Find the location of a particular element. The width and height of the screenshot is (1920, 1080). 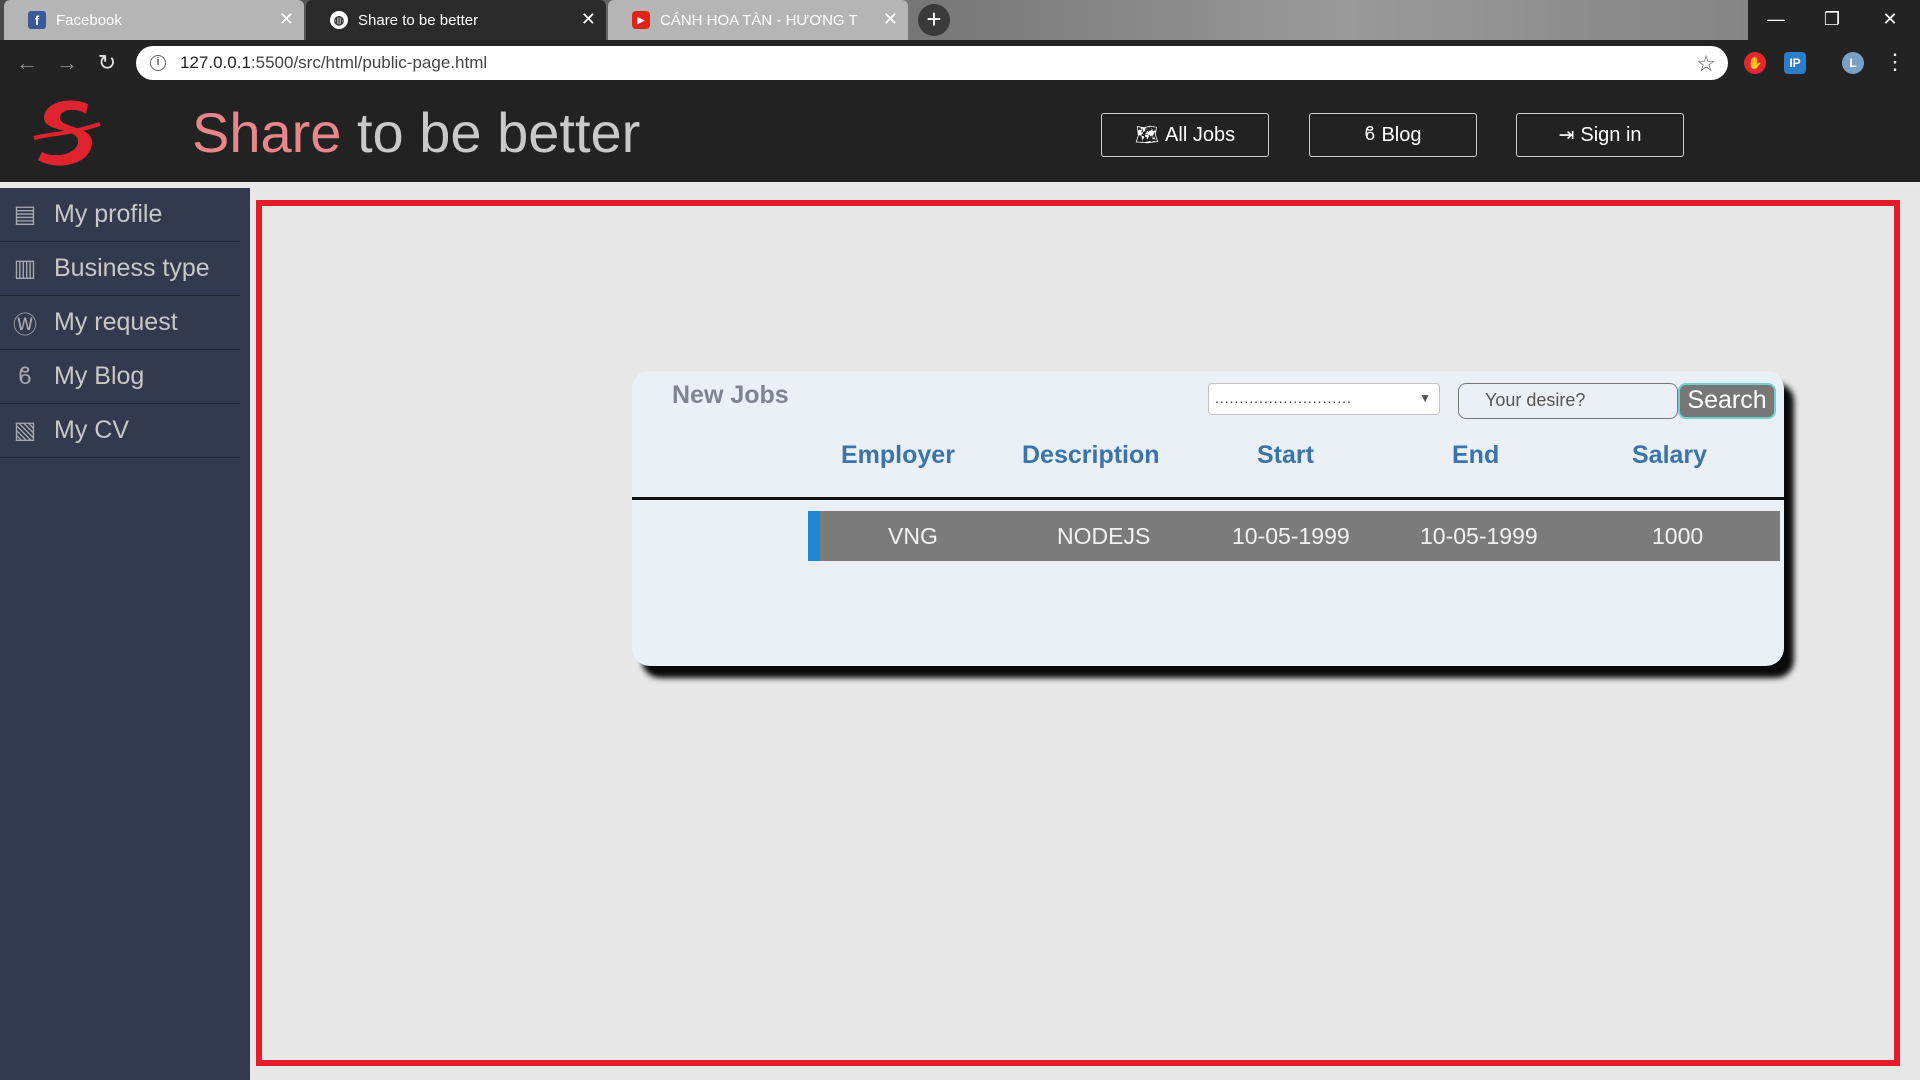

sidebar-item-label: My Blog is located at coordinates (99, 376).